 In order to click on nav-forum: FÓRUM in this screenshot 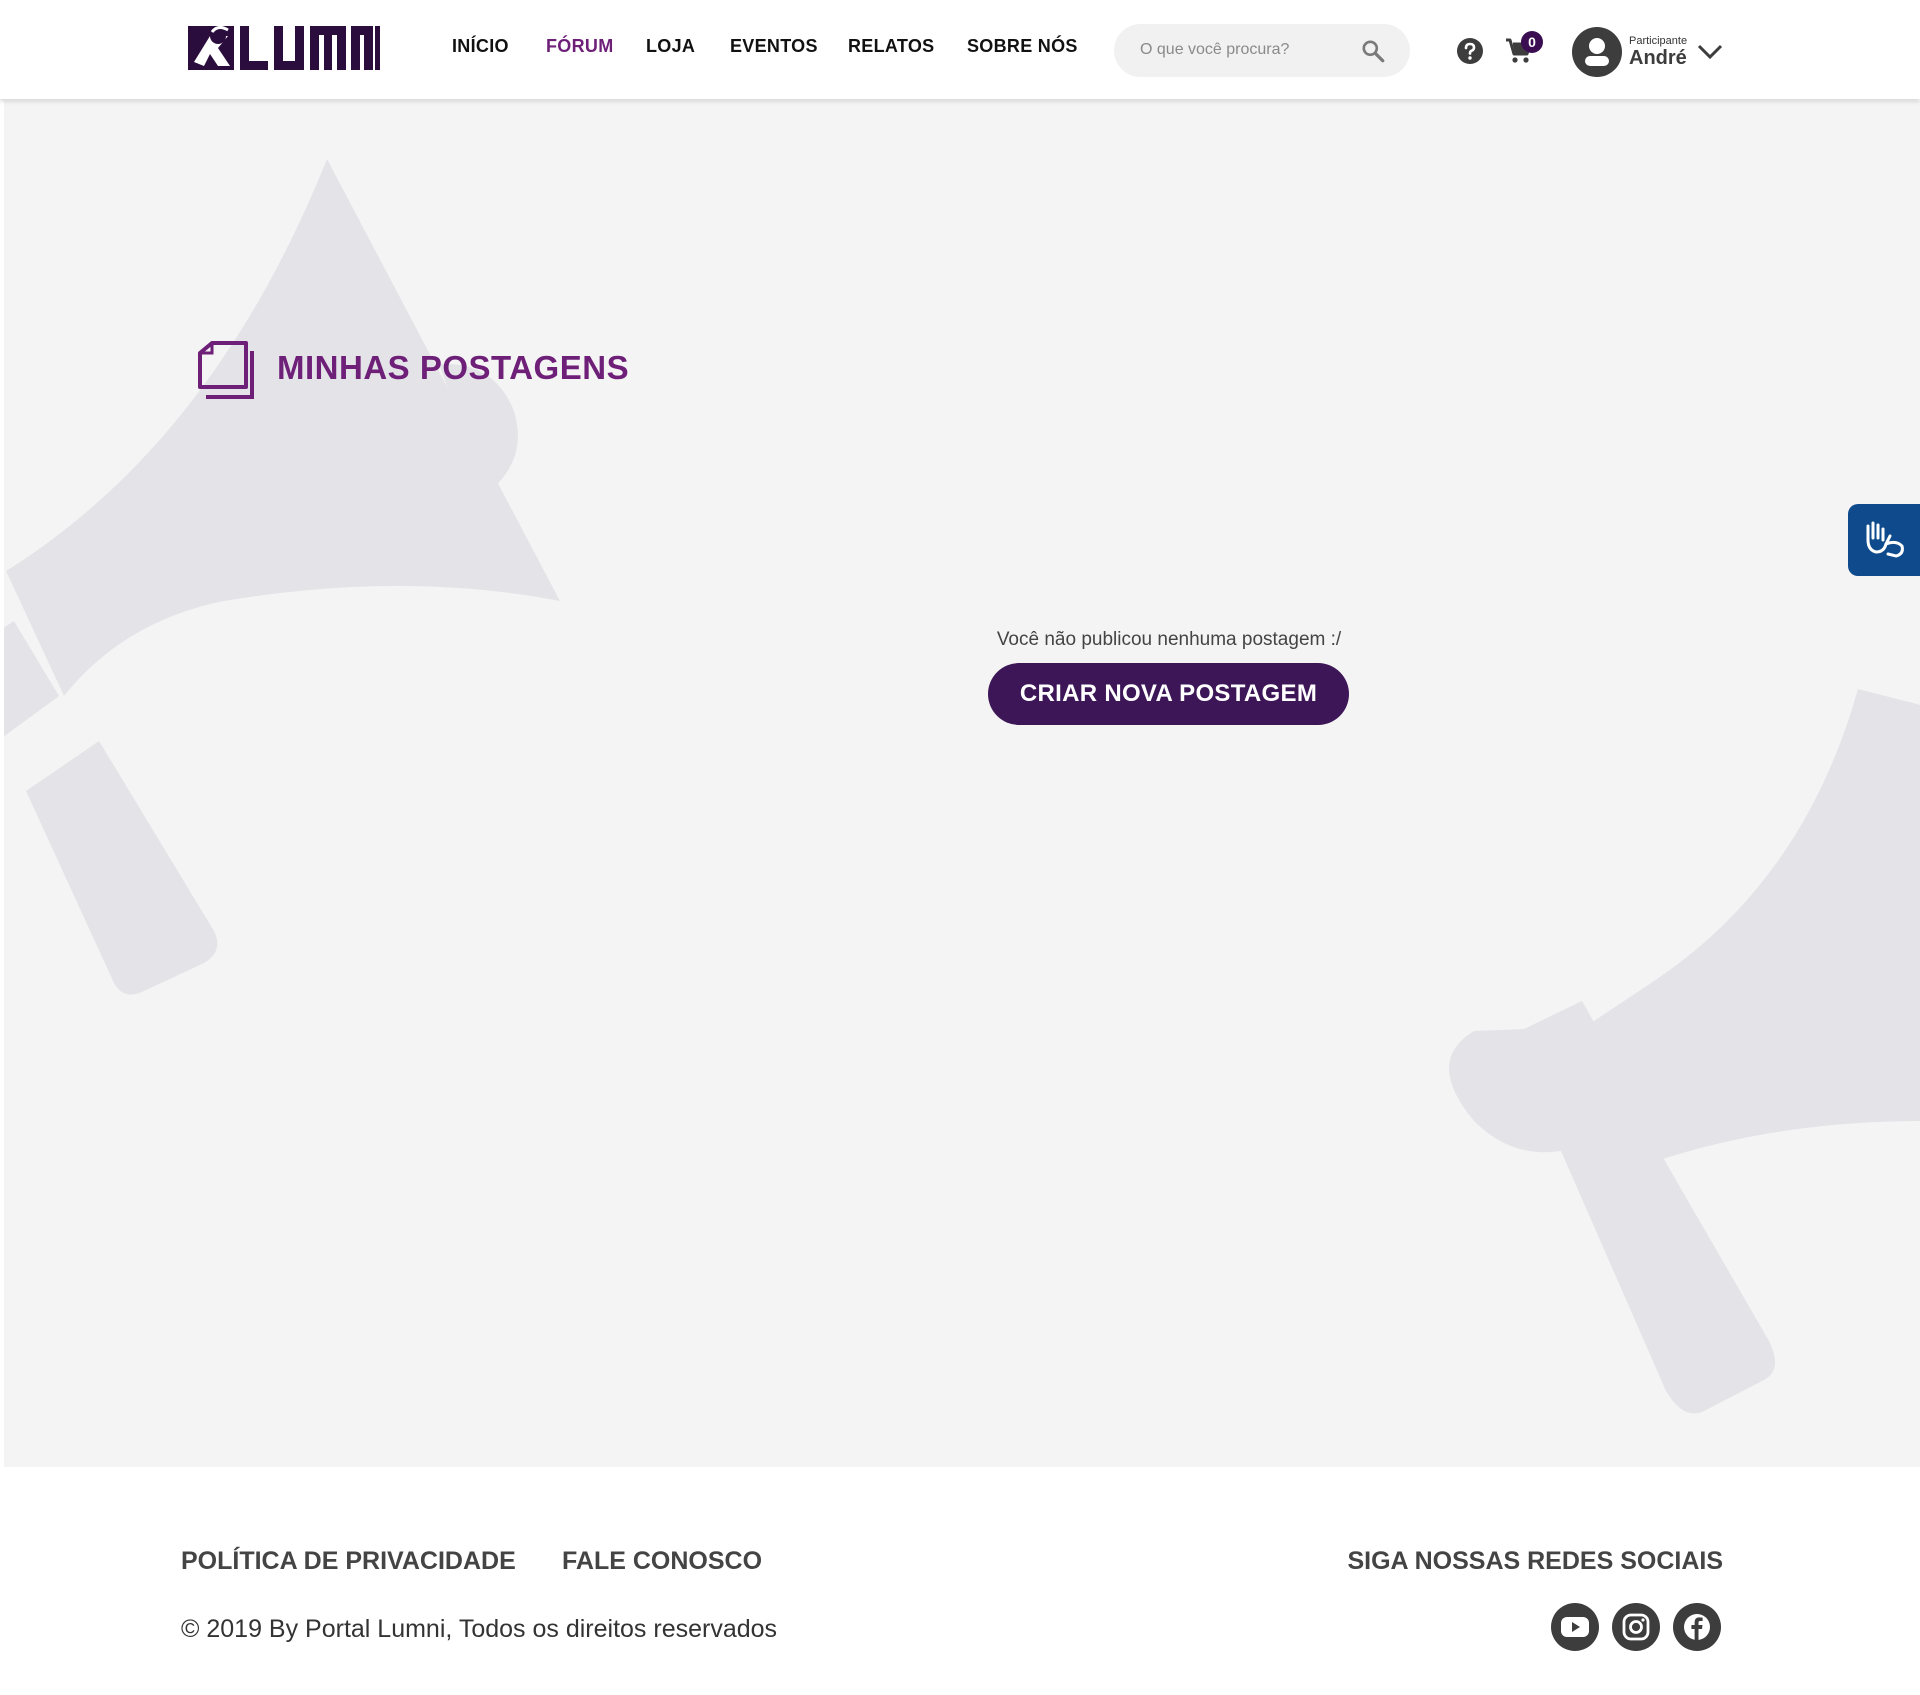, I will do `click(580, 46)`.